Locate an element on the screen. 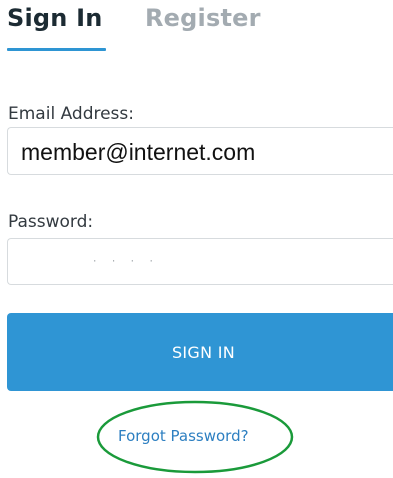 This screenshot has width=393, height=478. tab-sign-in: Sign In is located at coordinates (55, 18).